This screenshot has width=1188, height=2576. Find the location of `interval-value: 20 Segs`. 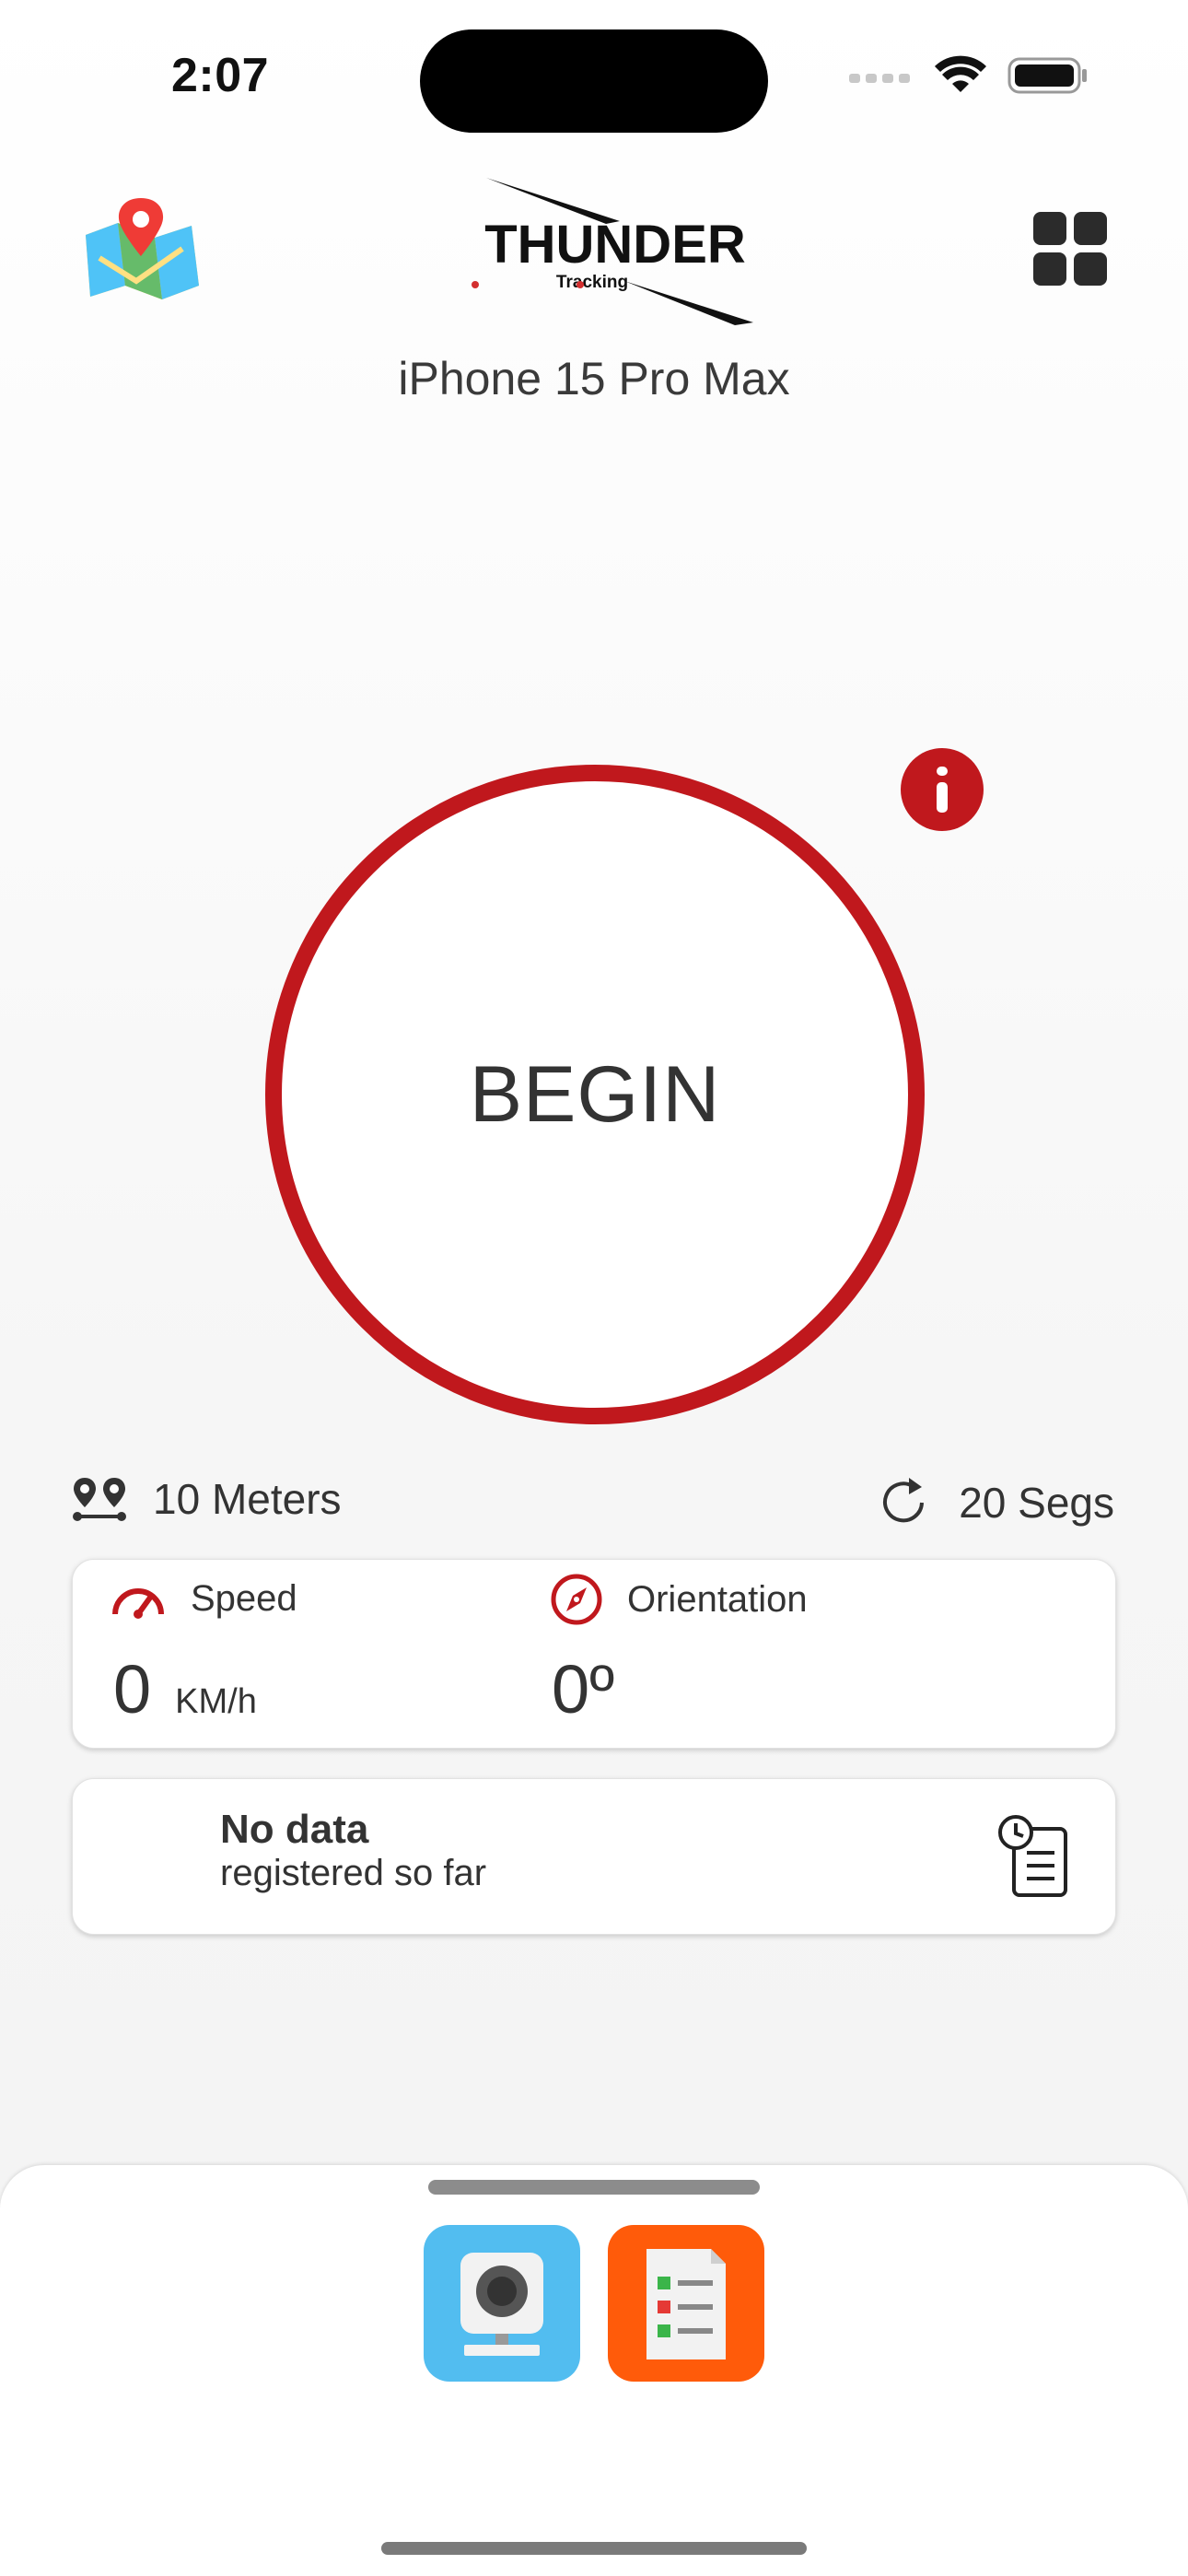

interval-value: 20 Segs is located at coordinates (1036, 1503).